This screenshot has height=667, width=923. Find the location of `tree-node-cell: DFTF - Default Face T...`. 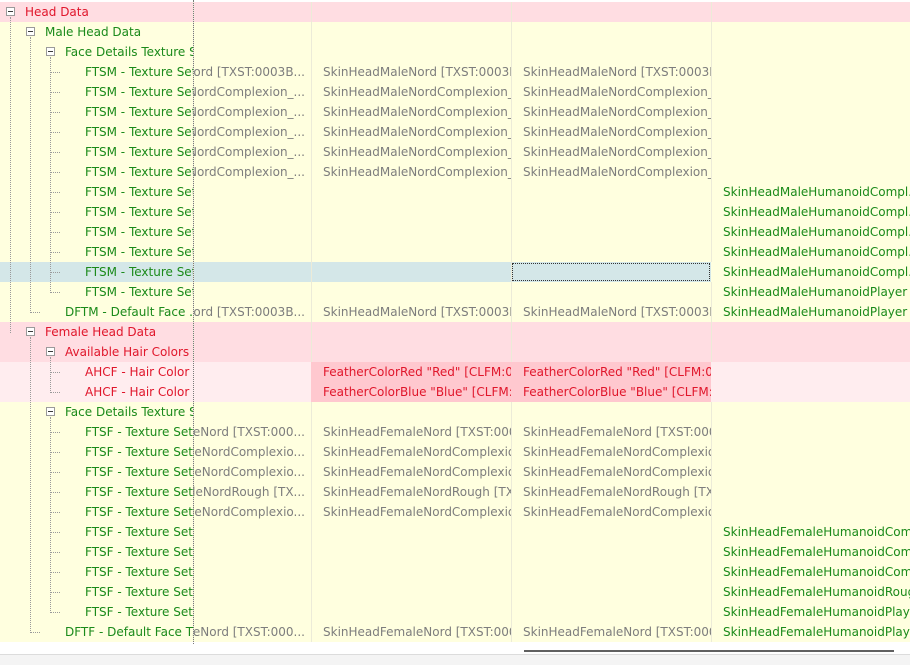

tree-node-cell: DFTF - Default Face T... is located at coordinates (96, 632).